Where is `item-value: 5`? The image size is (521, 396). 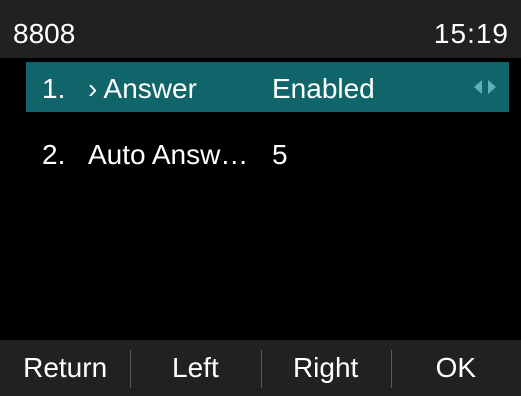 item-value: 5 is located at coordinates (280, 154).